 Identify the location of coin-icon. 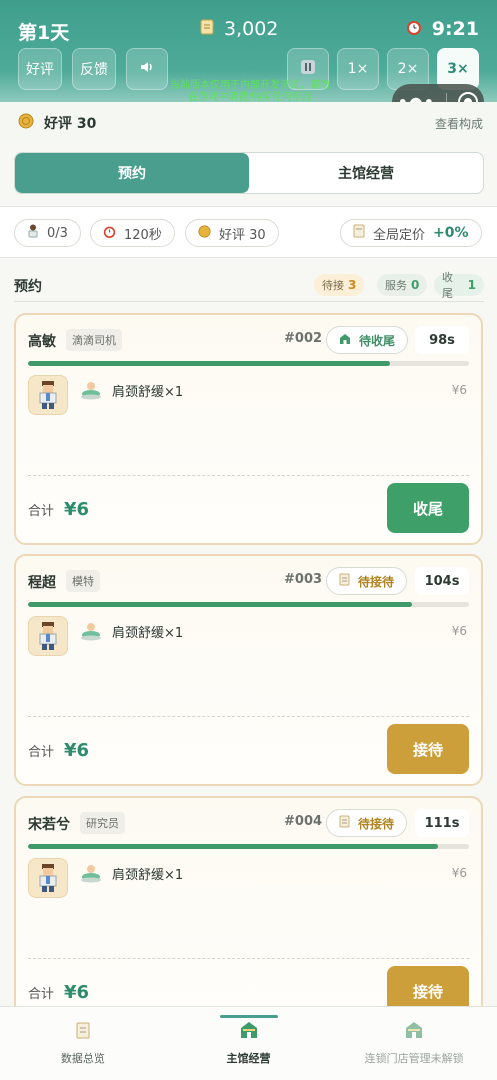
(26, 123).